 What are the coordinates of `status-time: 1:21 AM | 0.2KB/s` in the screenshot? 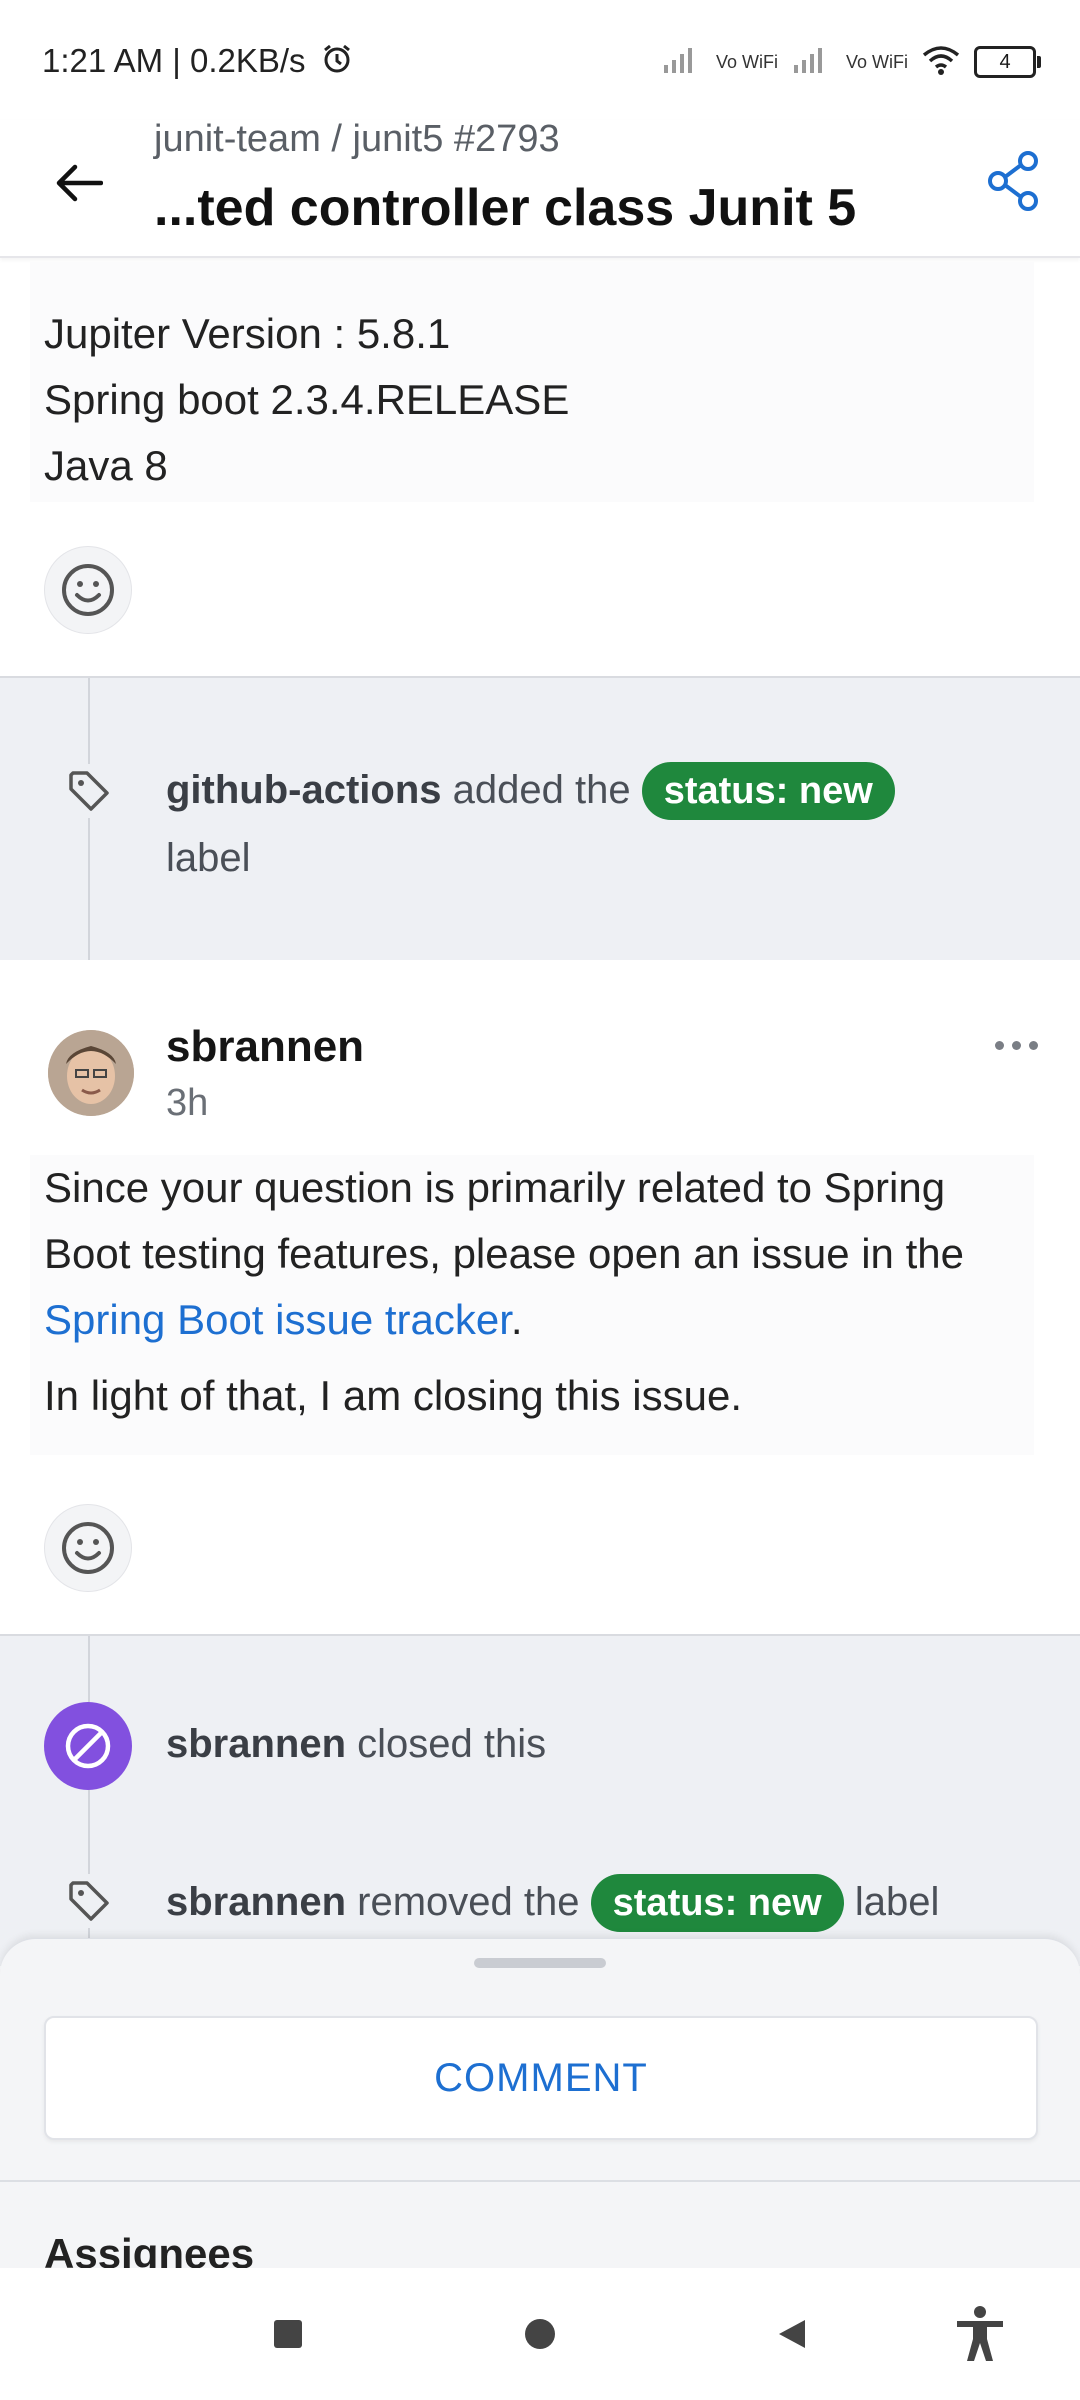 It's located at (197, 62).